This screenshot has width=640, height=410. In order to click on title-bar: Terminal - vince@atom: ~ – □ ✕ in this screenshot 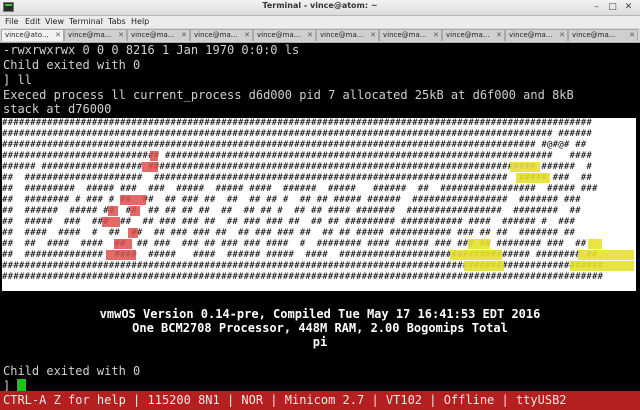, I will do `click(320, 8)`.